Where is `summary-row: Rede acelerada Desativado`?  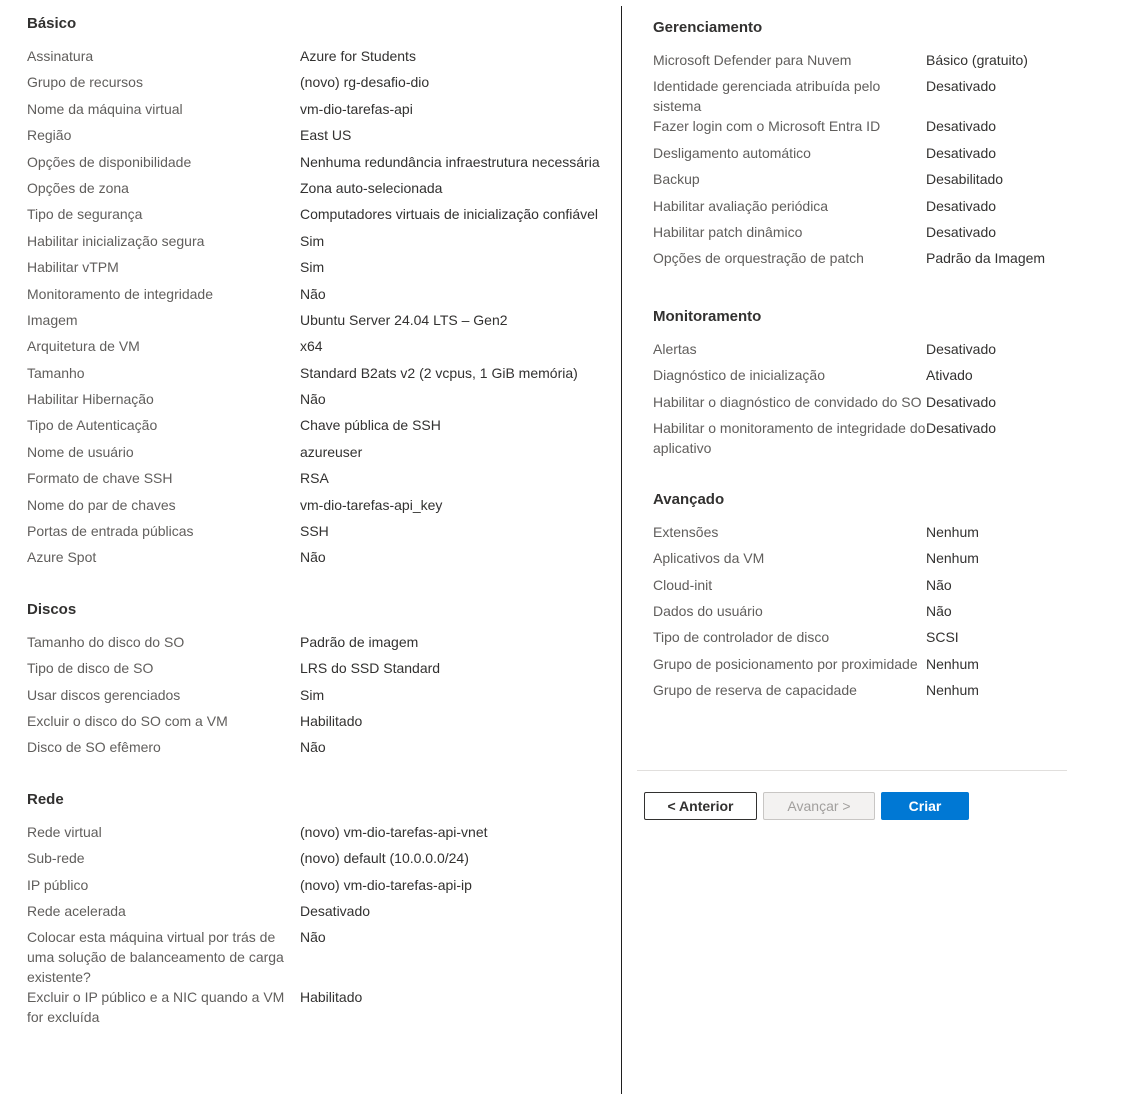
summary-row: Rede acelerada Desativado is located at coordinates (322, 914).